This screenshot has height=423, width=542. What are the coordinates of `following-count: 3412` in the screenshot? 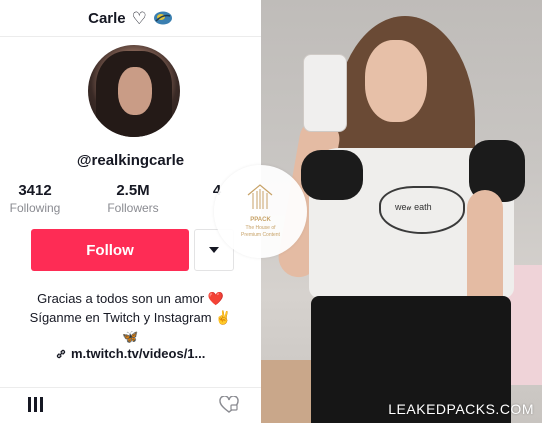 It's located at (35, 190).